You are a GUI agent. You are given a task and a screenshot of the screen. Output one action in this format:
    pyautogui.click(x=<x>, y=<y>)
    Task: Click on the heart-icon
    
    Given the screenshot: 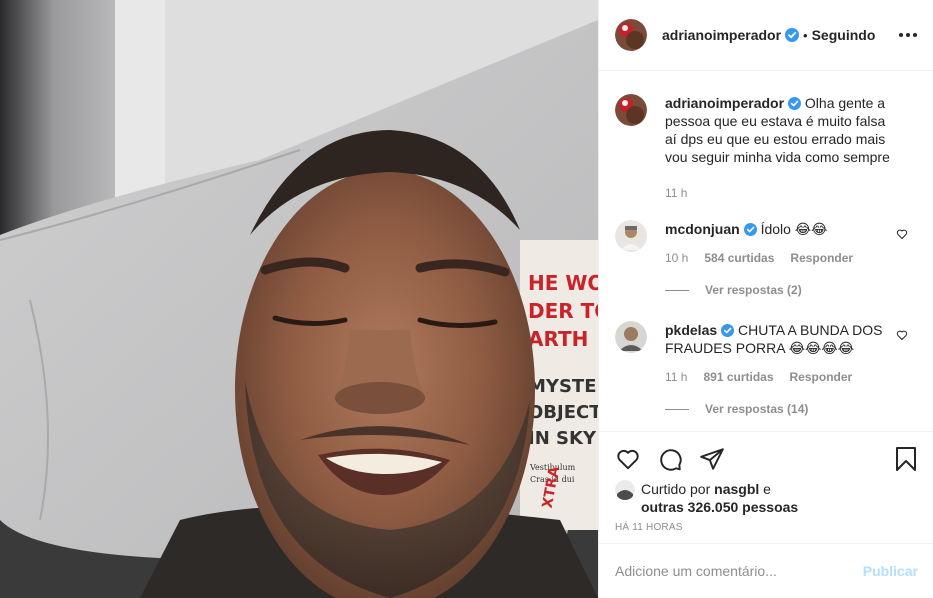 What is the action you would take?
    pyautogui.click(x=628, y=459)
    